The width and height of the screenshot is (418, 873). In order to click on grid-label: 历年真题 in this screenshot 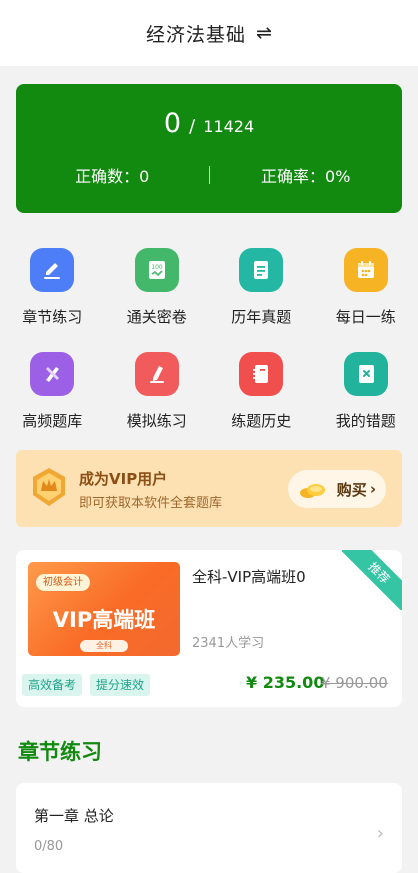, I will do `click(261, 316)`.